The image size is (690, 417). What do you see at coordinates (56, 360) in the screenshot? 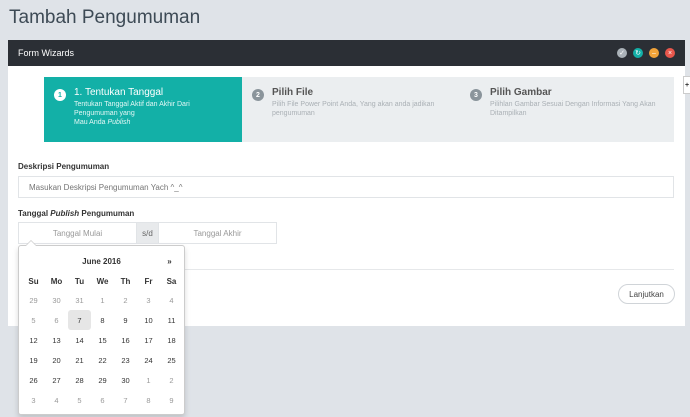
I see `calendar-day: 20` at bounding box center [56, 360].